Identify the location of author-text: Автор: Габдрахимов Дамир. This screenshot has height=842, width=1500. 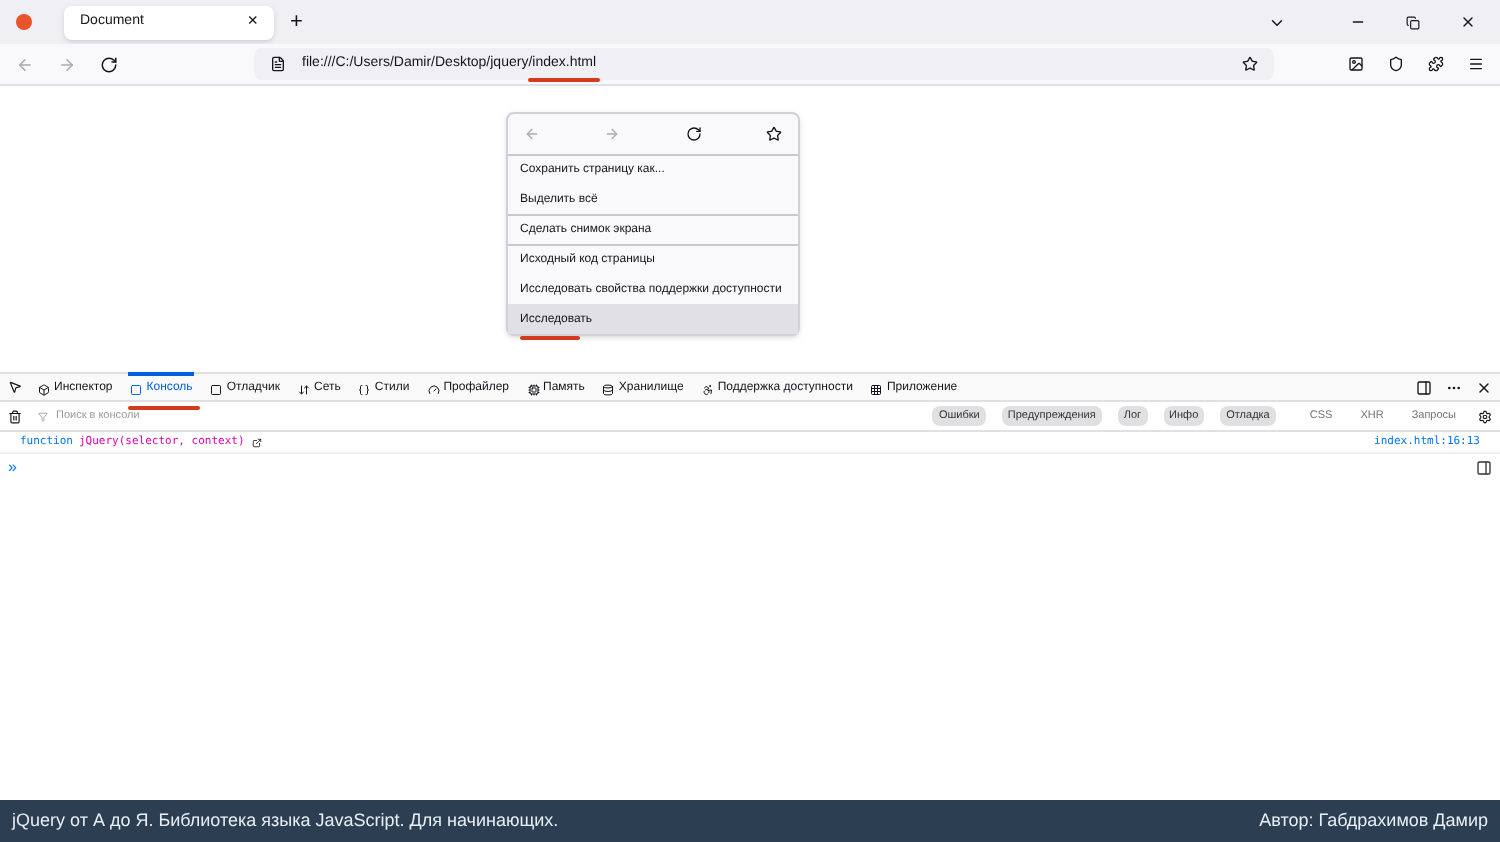
(1373, 820).